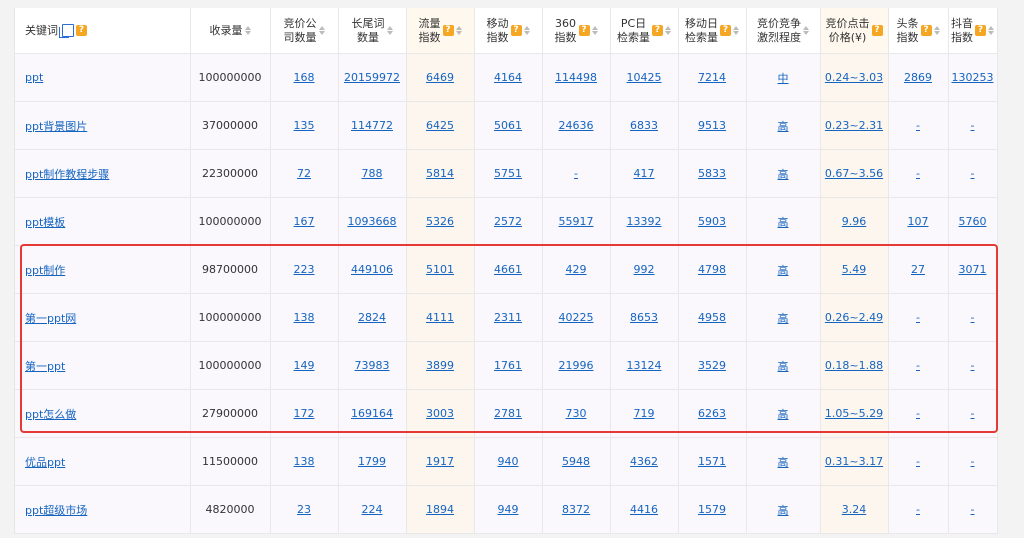 The image size is (1024, 538). I want to click on cell-link-pc_daily: 417, so click(644, 173).